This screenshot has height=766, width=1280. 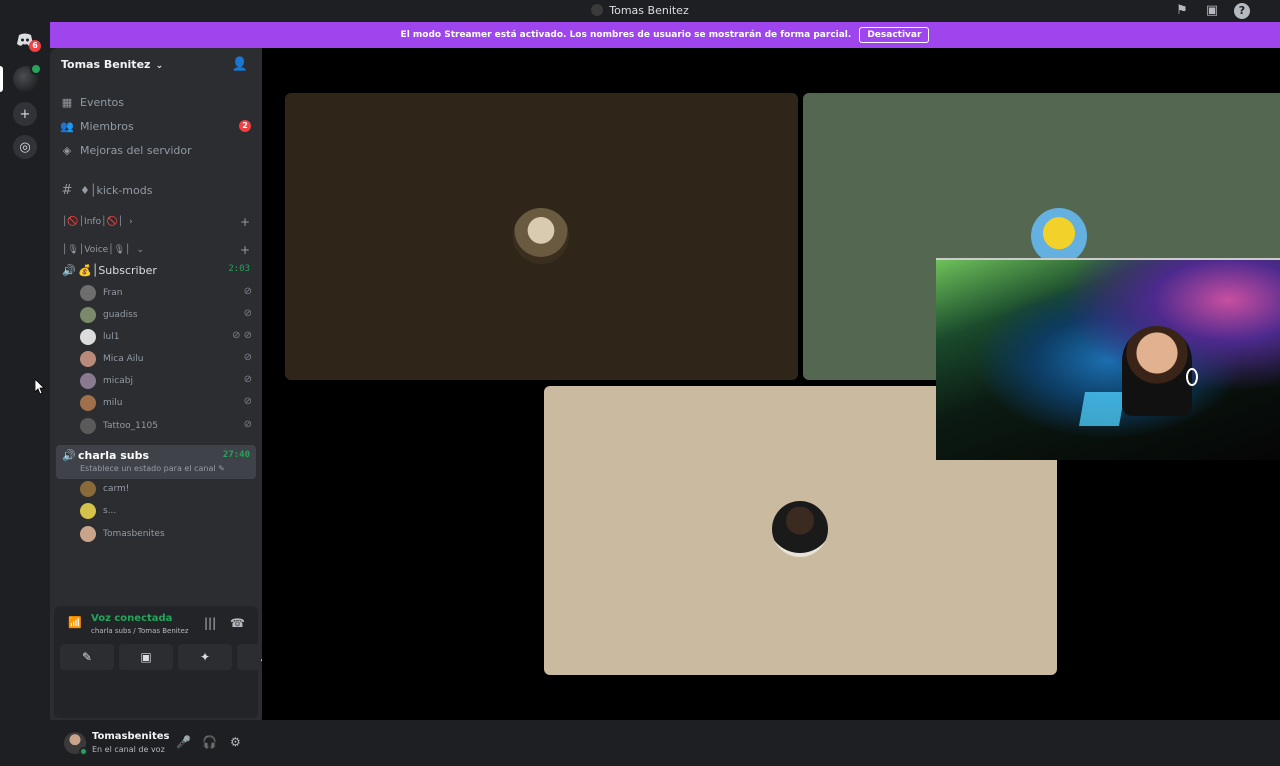 I want to click on members-count-badge: 2, so click(x=245, y=126).